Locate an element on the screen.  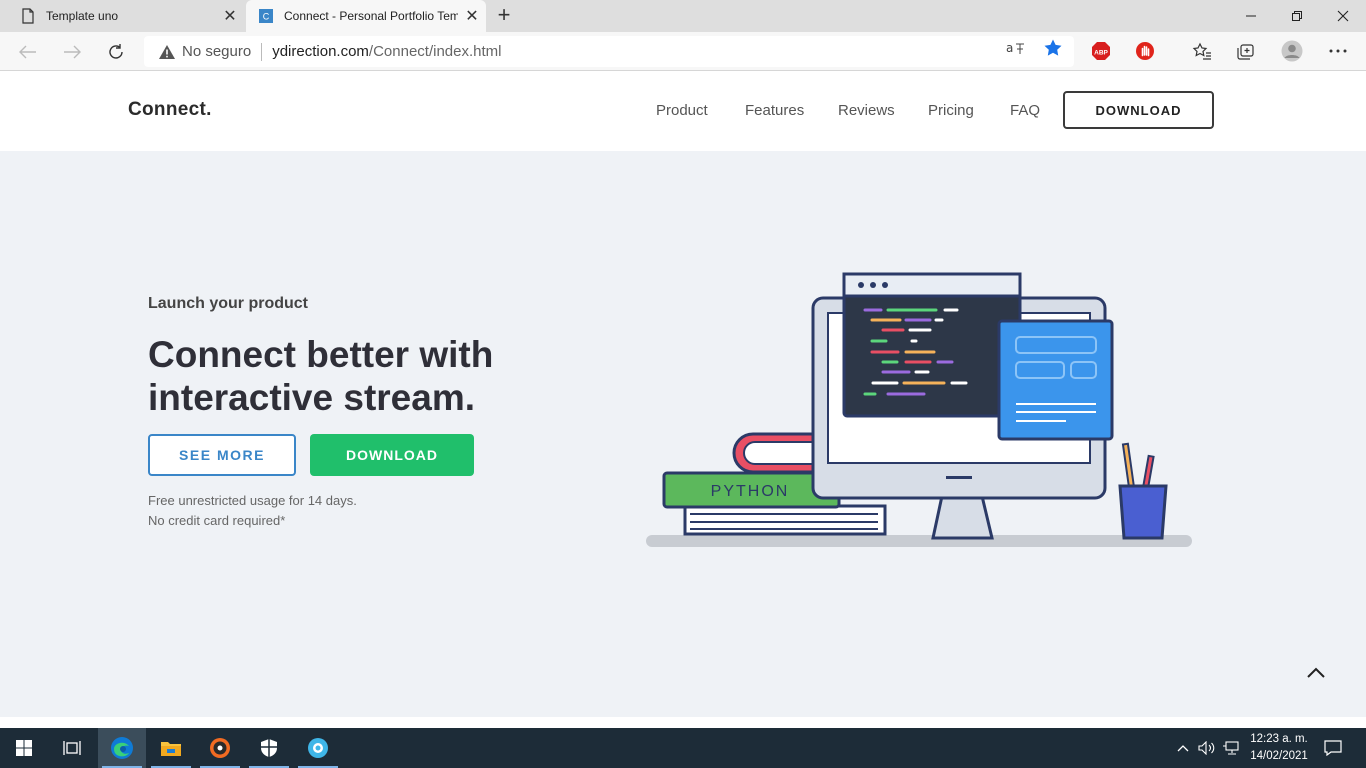
stop-hand-icon is located at coordinates (1145, 51).